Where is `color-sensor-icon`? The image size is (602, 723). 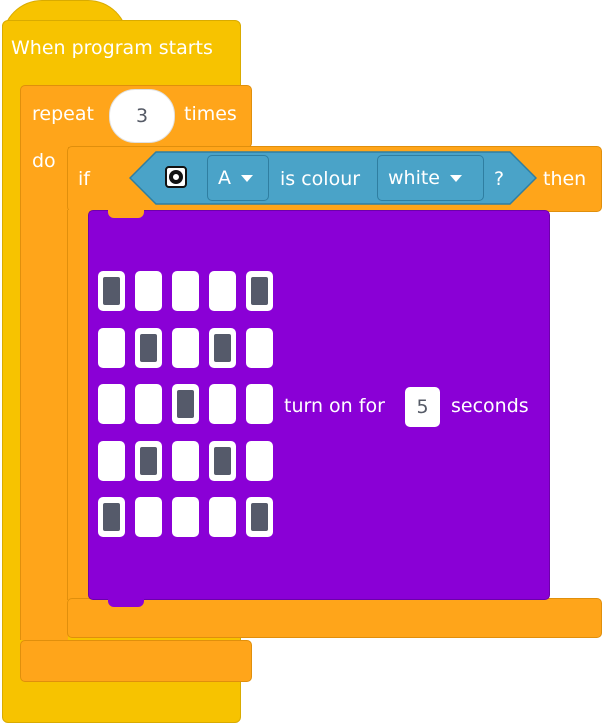 color-sensor-icon is located at coordinates (176, 177).